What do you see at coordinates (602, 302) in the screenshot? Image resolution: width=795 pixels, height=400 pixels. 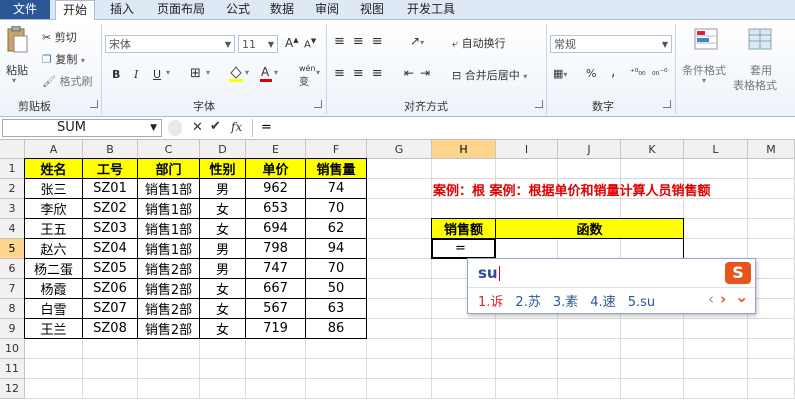 I see `ime-candidate-4: 4.速` at bounding box center [602, 302].